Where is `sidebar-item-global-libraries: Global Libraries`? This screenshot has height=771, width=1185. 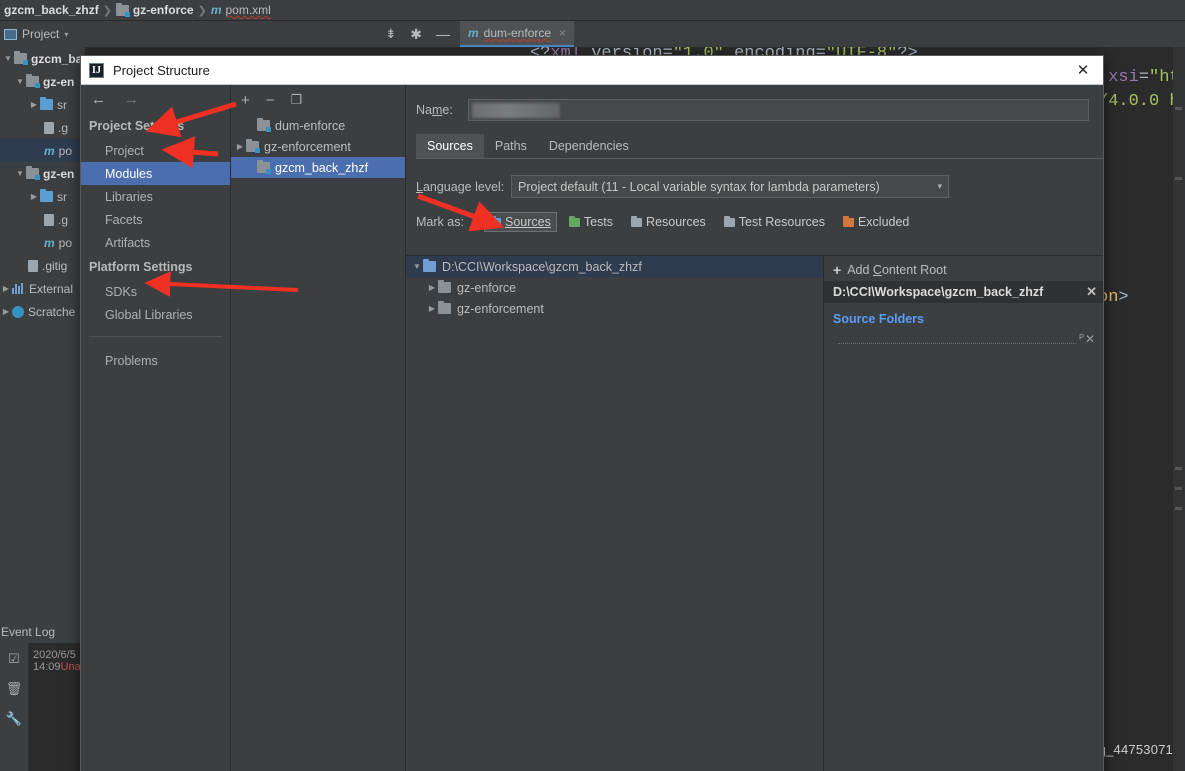 sidebar-item-global-libraries: Global Libraries is located at coordinates (155, 314).